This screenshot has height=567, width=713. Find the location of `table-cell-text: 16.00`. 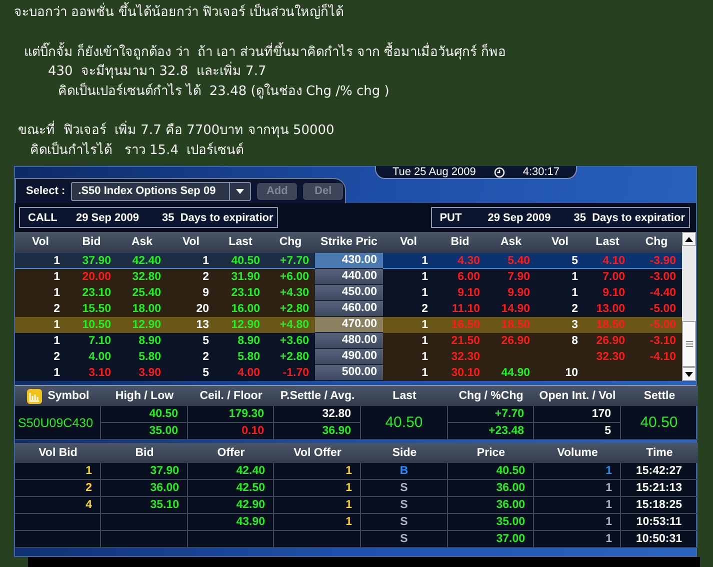

table-cell-text: 16.00 is located at coordinates (245, 309).